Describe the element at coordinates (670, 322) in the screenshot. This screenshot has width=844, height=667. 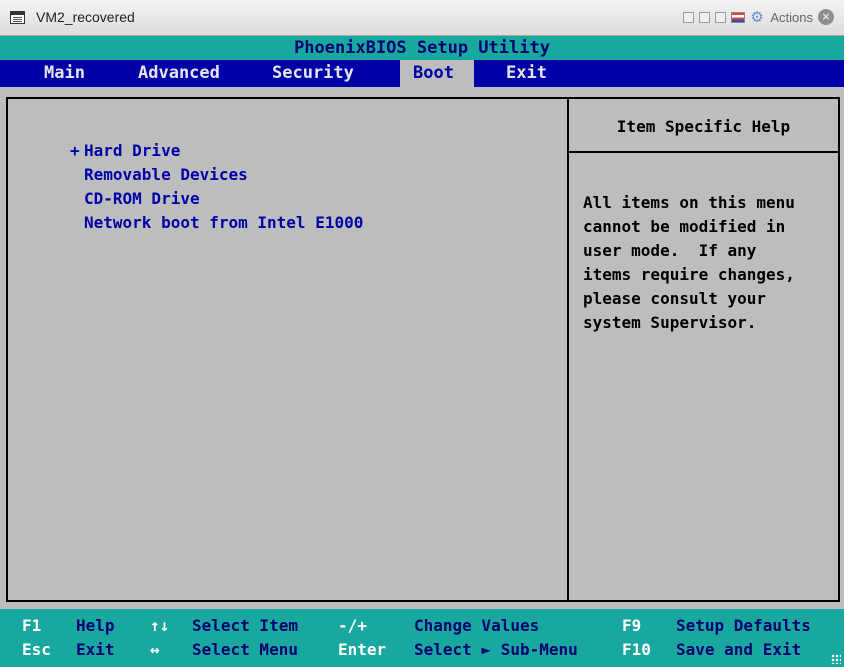
I see `help-line: system Supervisor.` at that location.